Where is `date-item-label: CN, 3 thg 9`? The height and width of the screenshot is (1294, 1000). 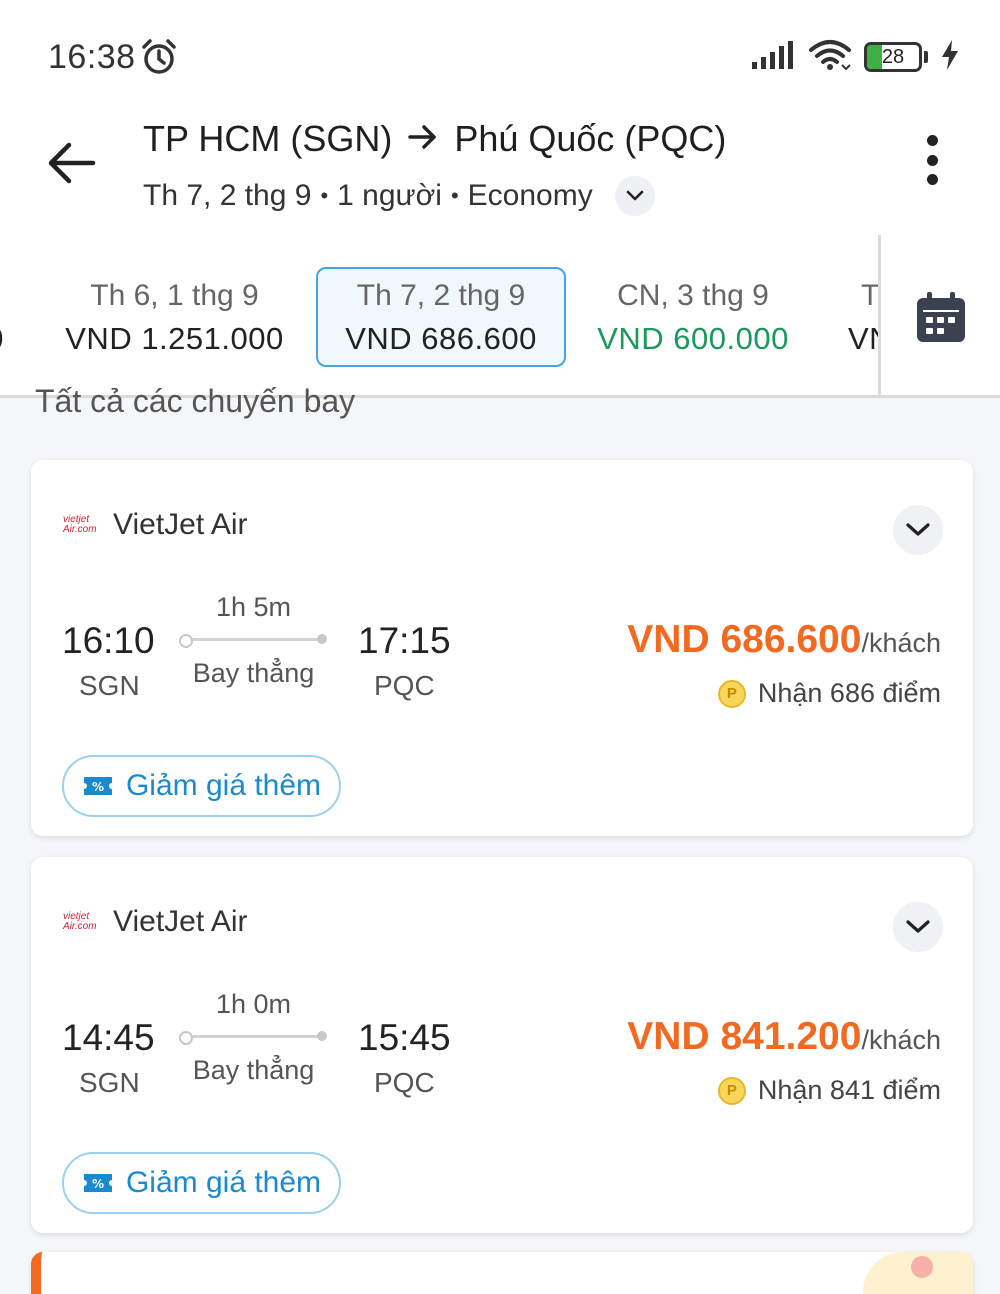
date-item-label: CN, 3 thg 9 is located at coordinates (693, 295).